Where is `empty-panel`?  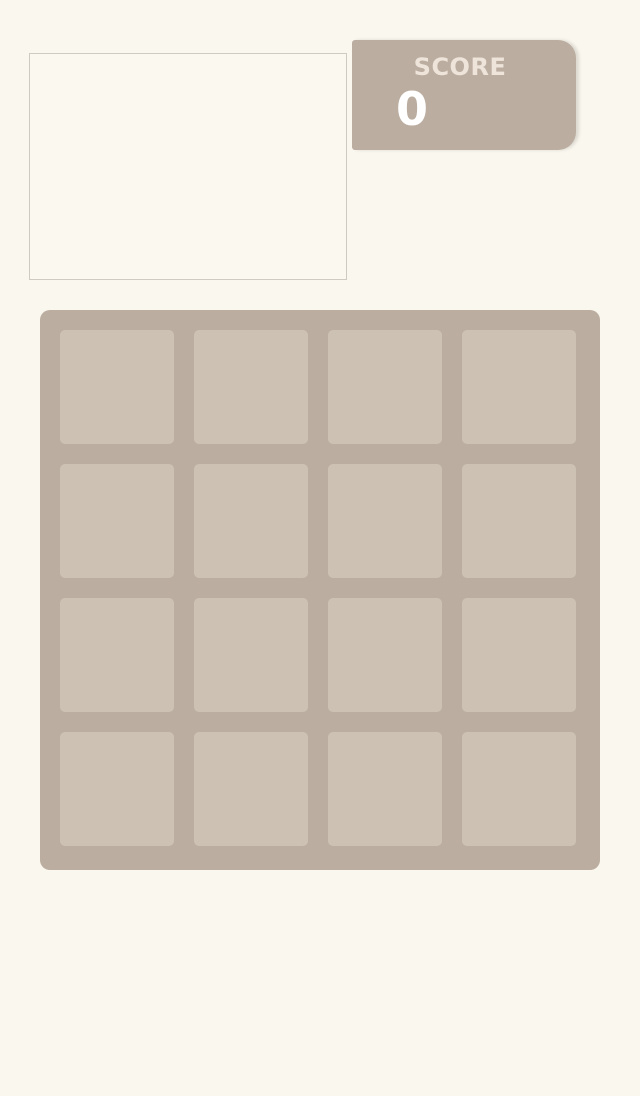 empty-panel is located at coordinates (188, 166).